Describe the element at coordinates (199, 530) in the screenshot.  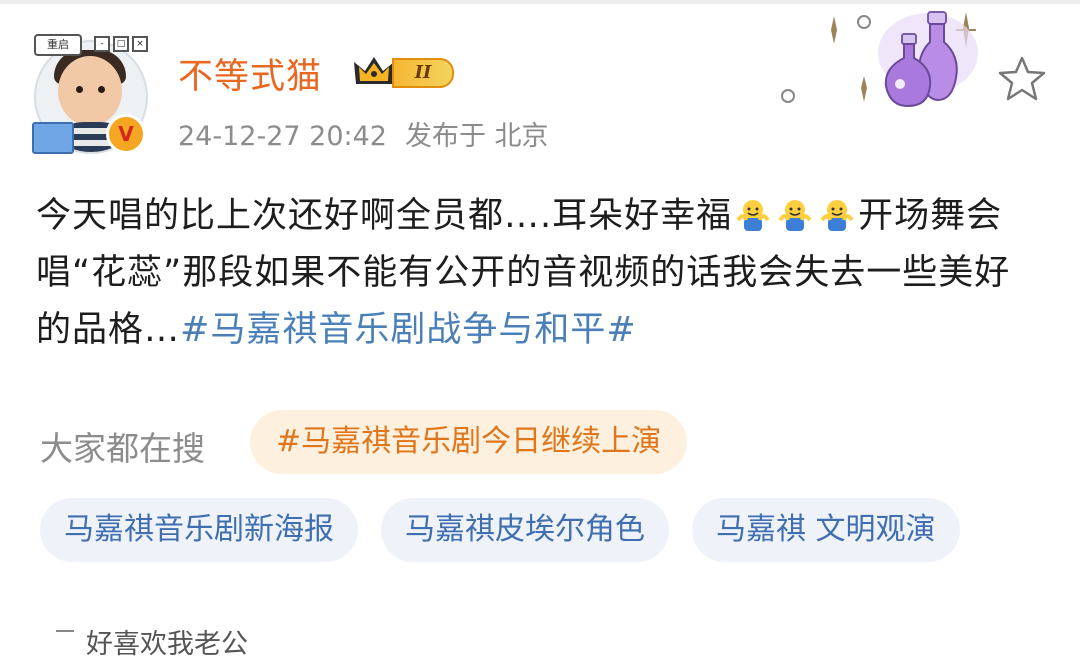
I see `search-chip: 马嘉祺音乐剧新海报` at that location.